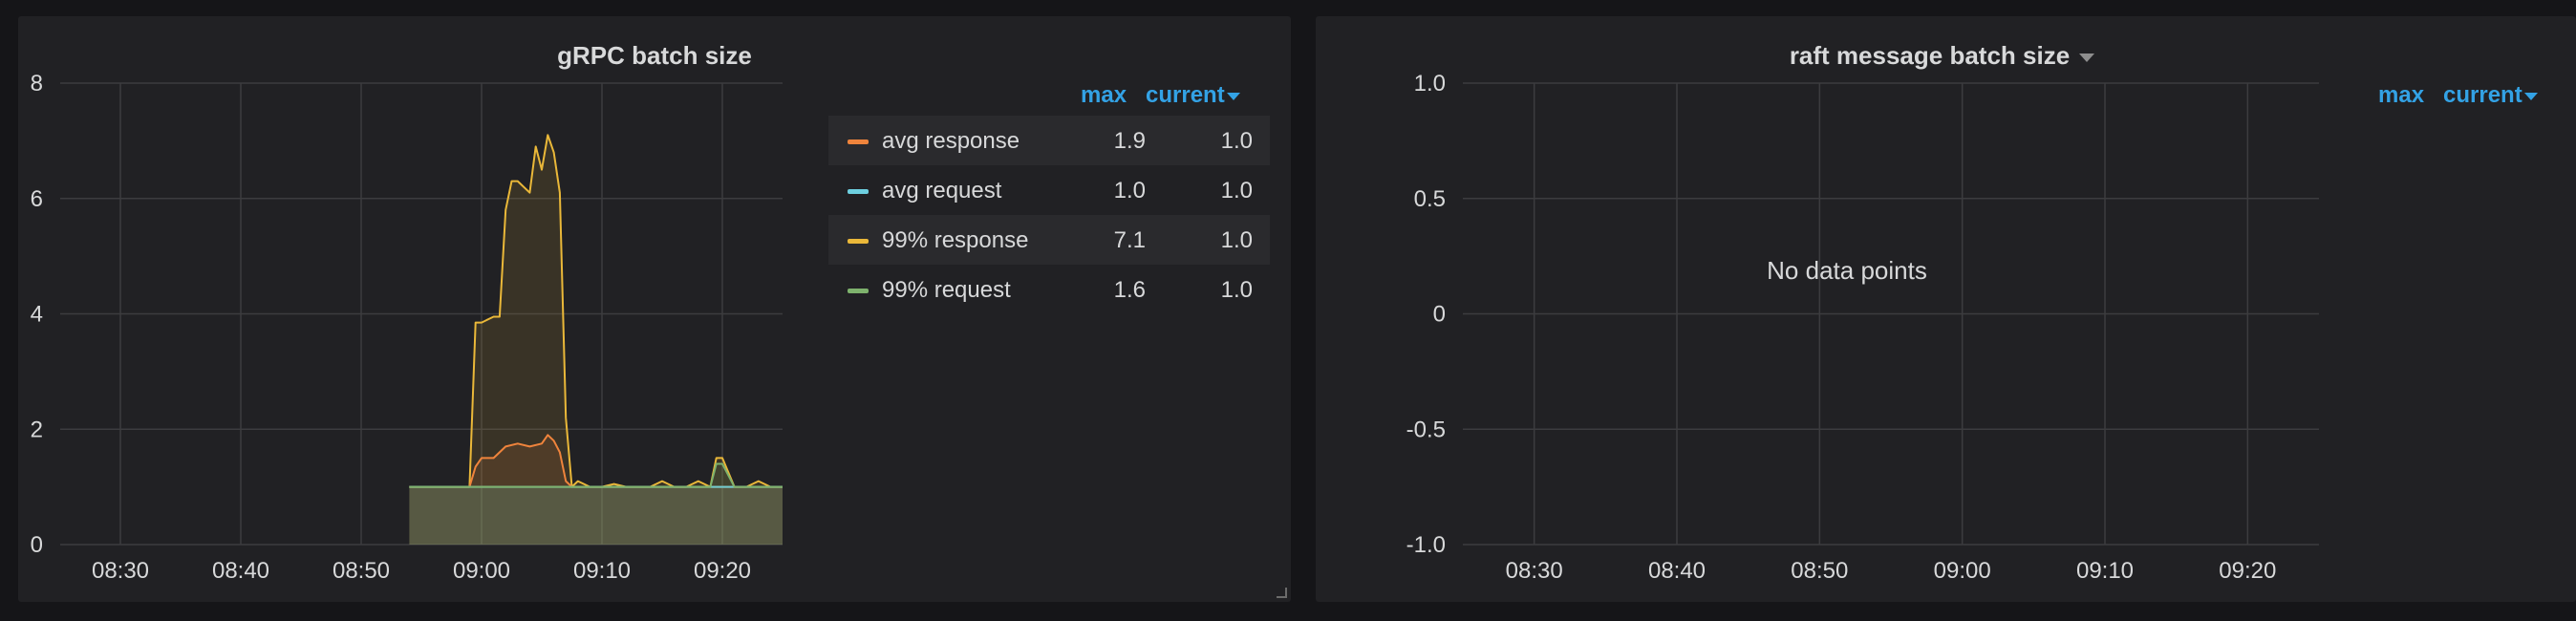  What do you see at coordinates (37, 199) in the screenshot?
I see `y-tick-label: 6` at bounding box center [37, 199].